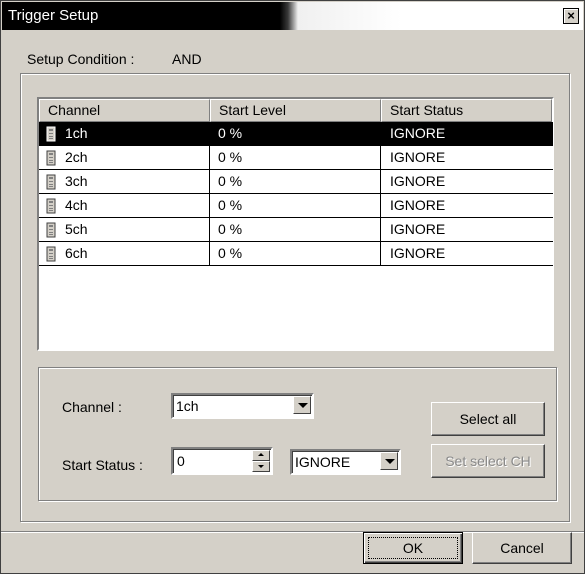 The height and width of the screenshot is (574, 585). Describe the element at coordinates (522, 548) in the screenshot. I see `cancel-button: Cancel` at that location.